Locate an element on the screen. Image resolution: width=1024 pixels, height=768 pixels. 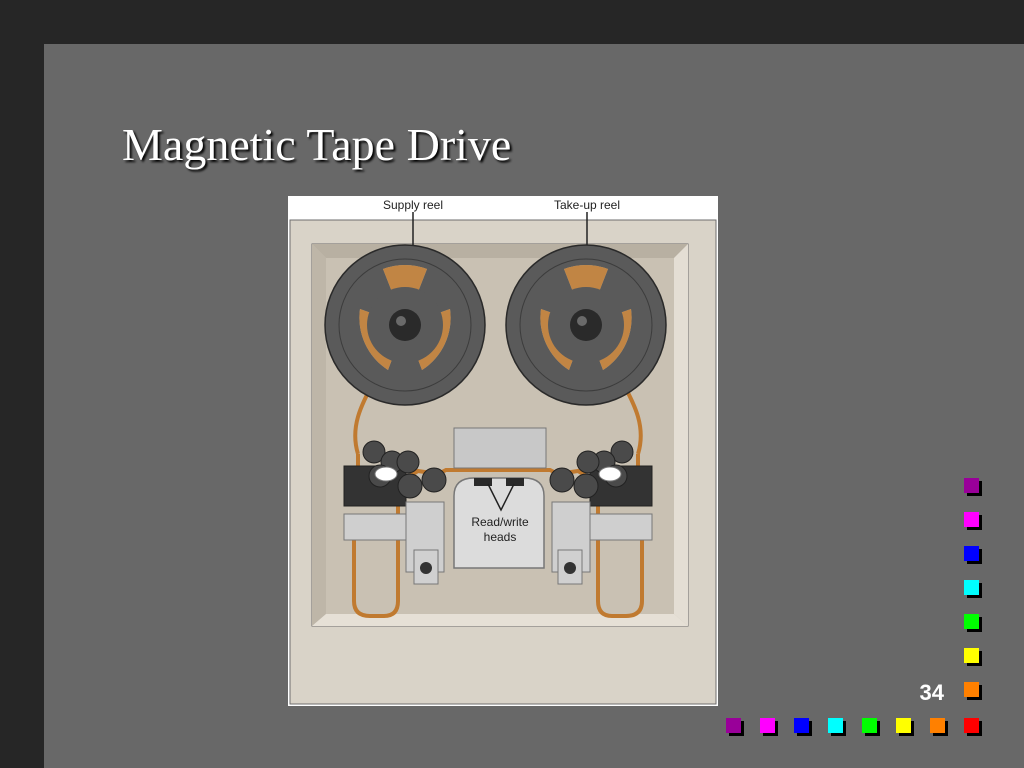
slide-title: Magnetic Tape Drive is located at coordinates (317, 144).